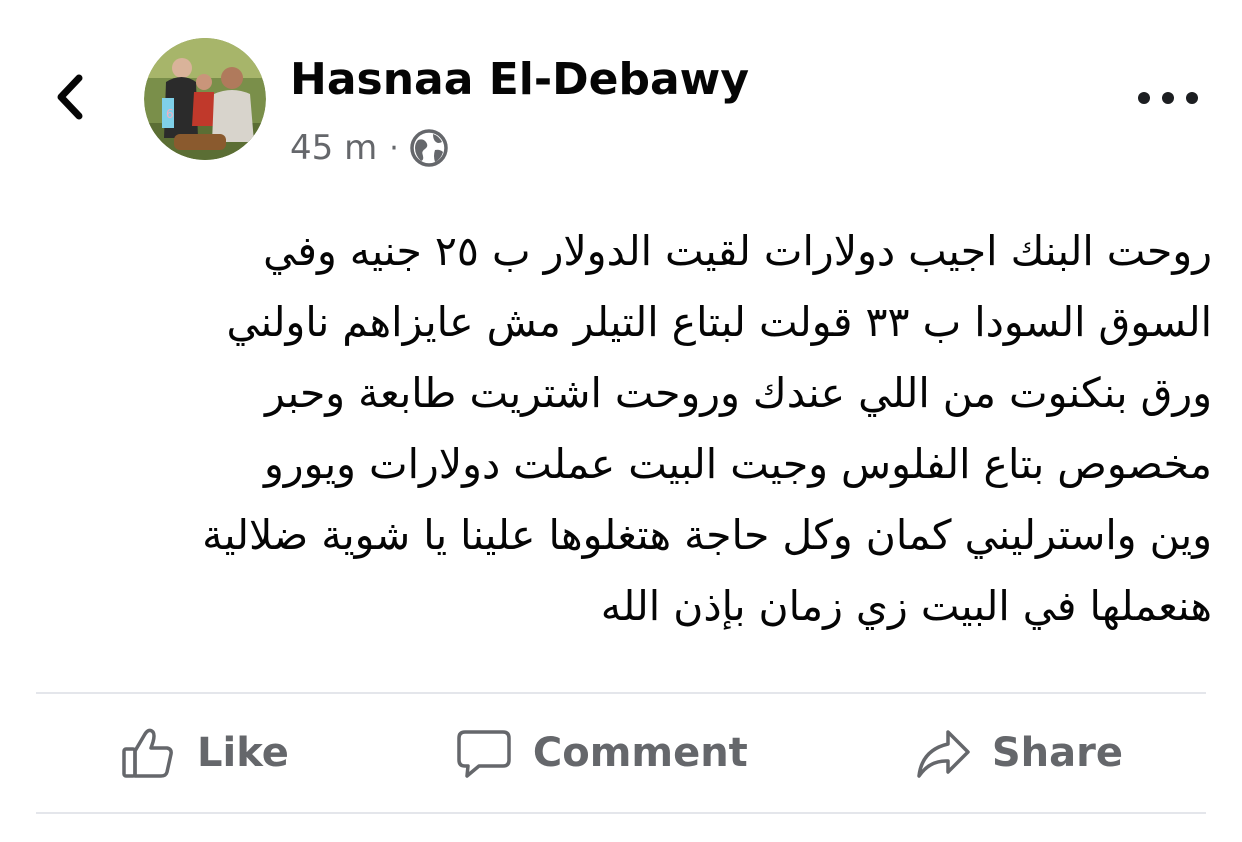 The height and width of the screenshot is (842, 1242). I want to click on post-text-line: هنعملها في البيت زي زمان بإذن الله, so click(906, 606).